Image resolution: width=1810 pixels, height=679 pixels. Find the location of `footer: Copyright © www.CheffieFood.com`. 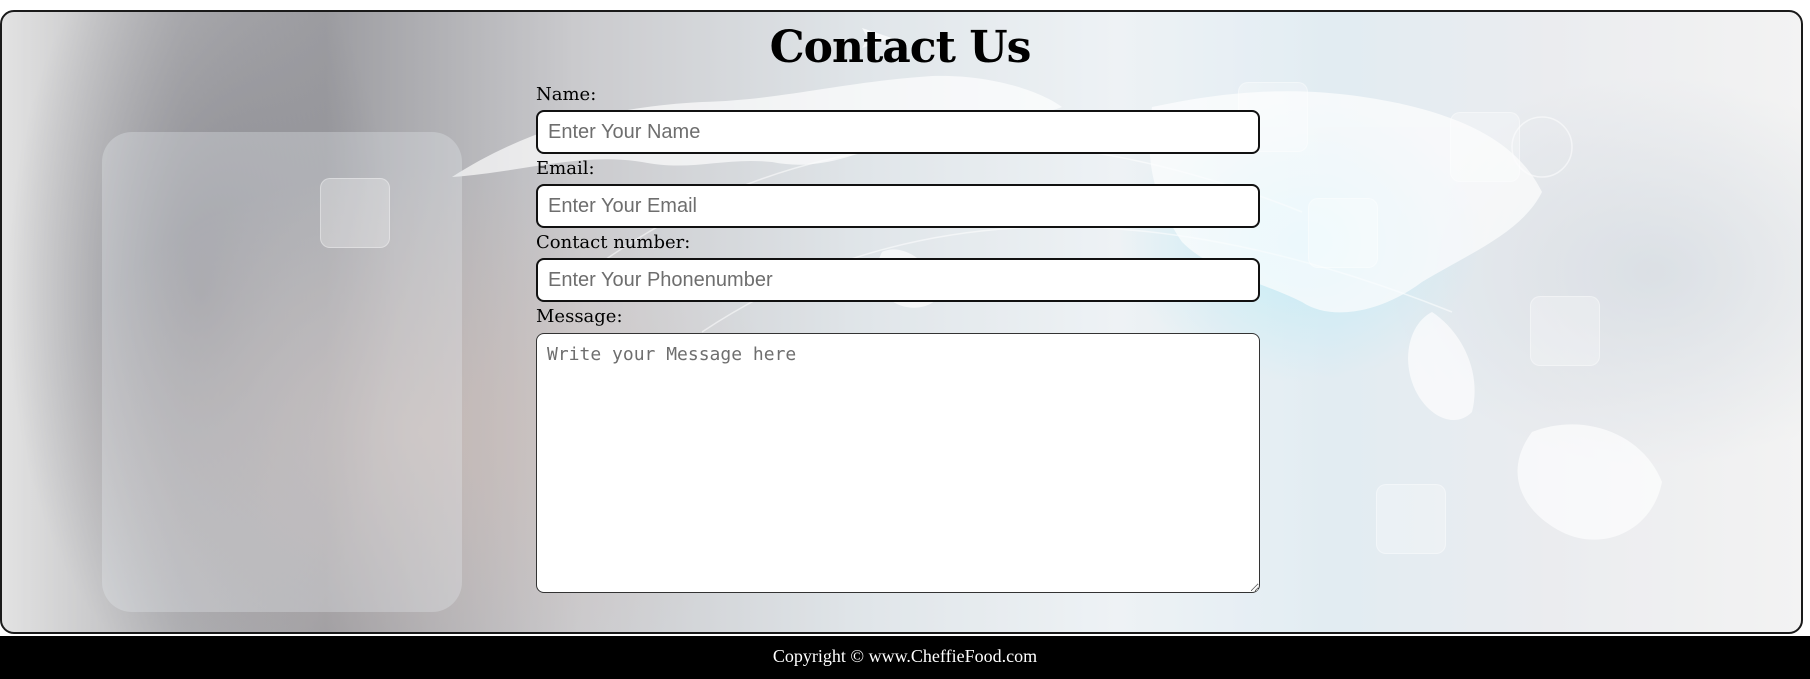

footer: Copyright © www.CheffieFood.com is located at coordinates (905, 657).